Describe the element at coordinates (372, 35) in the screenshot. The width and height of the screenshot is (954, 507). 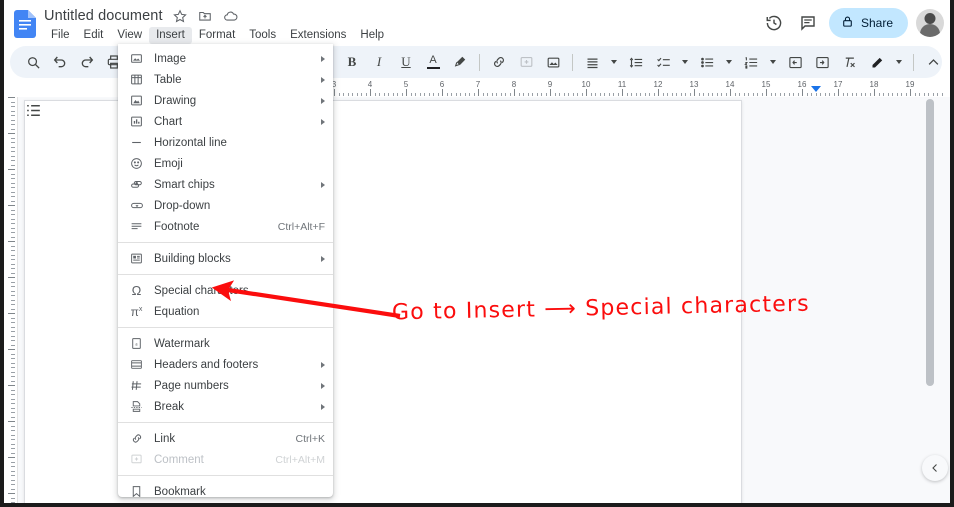
I see `menu-help: Help` at that location.